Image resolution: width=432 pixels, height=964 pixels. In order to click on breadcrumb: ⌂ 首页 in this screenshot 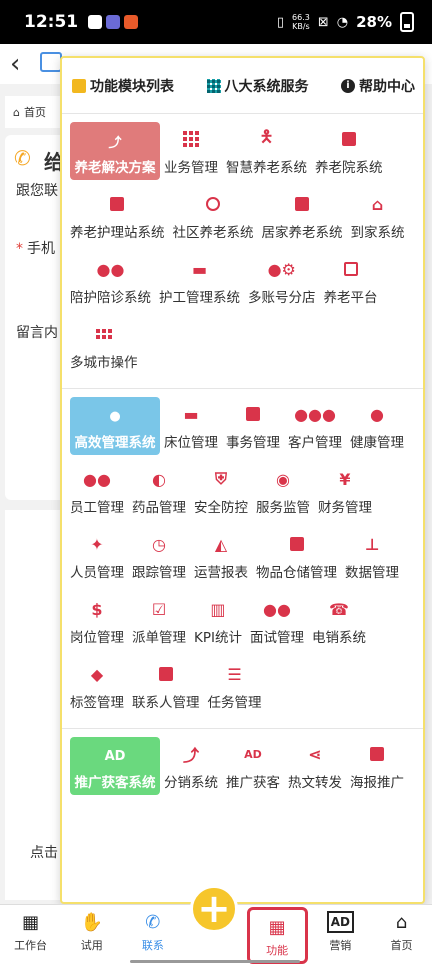, I will do `click(35, 112)`.